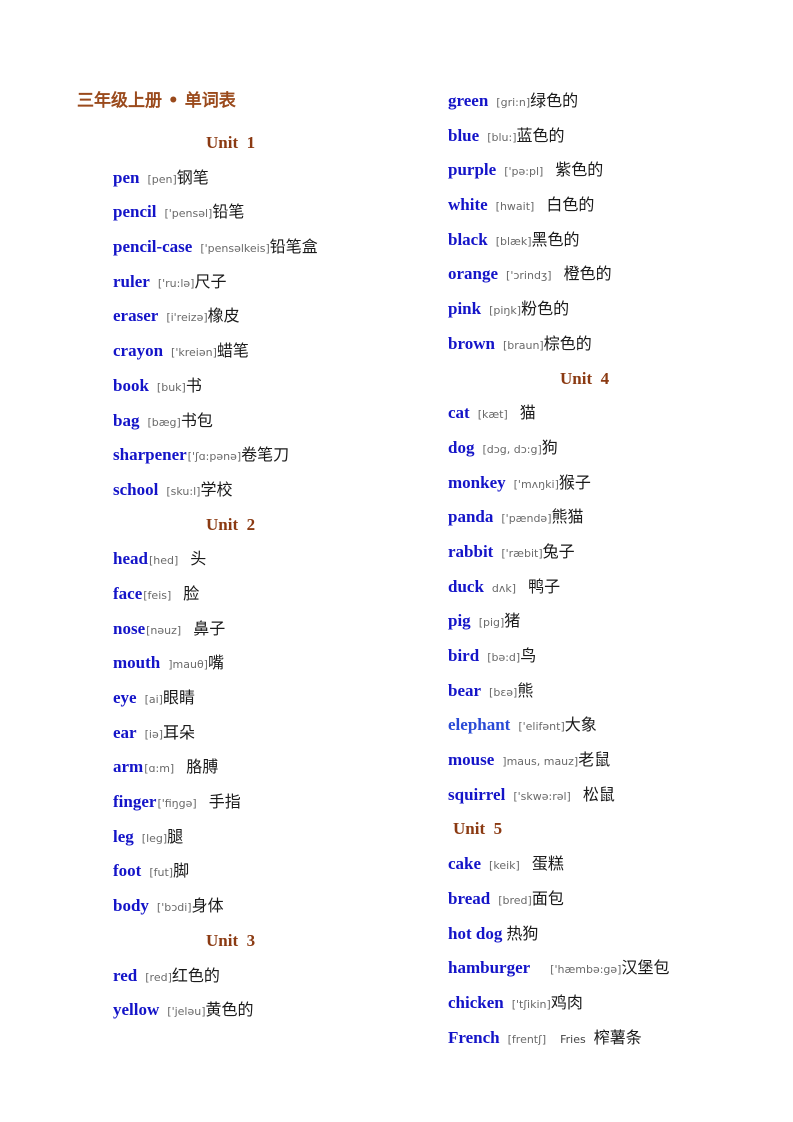  I want to click on english-word: book, so click(131, 385).